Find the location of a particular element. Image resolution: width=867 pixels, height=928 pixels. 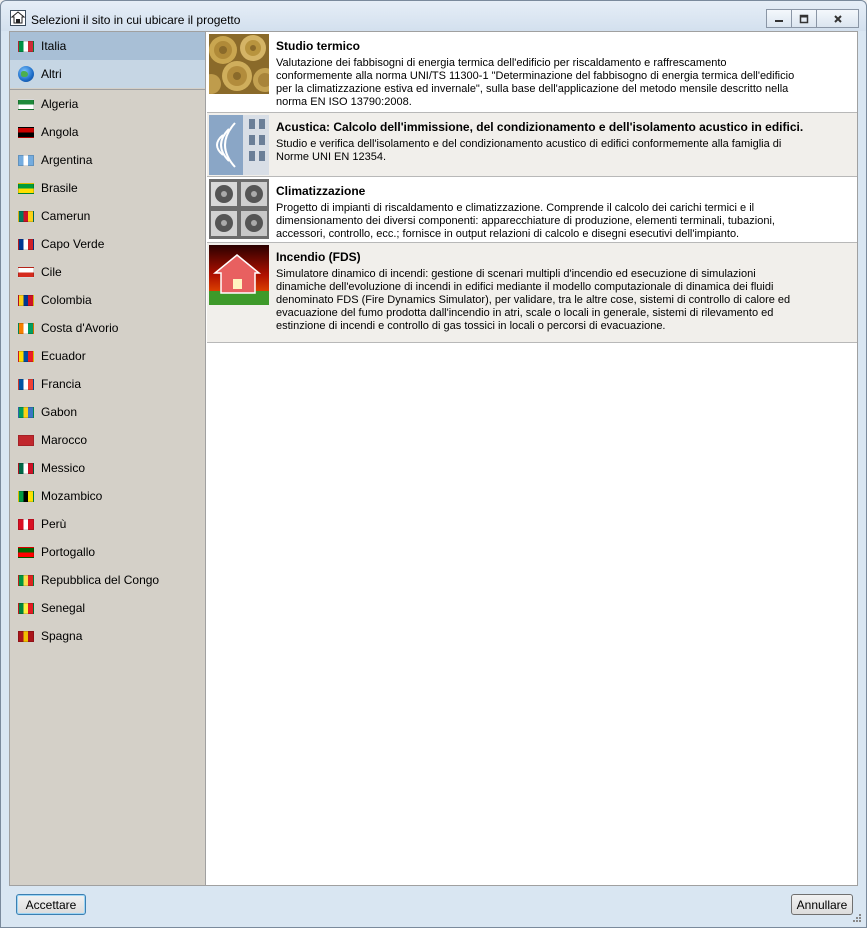

sidebar-item-cile: Cile is located at coordinates (107, 272).